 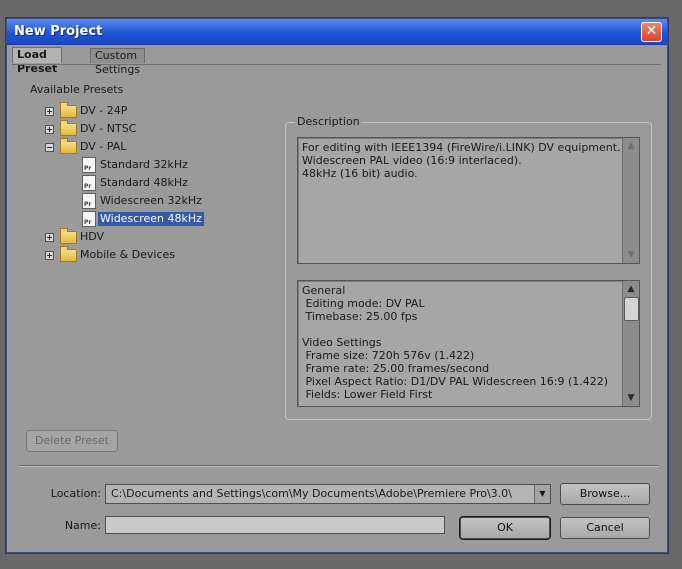 What do you see at coordinates (542, 494) in the screenshot?
I see `chevron-down-icon: ▼` at bounding box center [542, 494].